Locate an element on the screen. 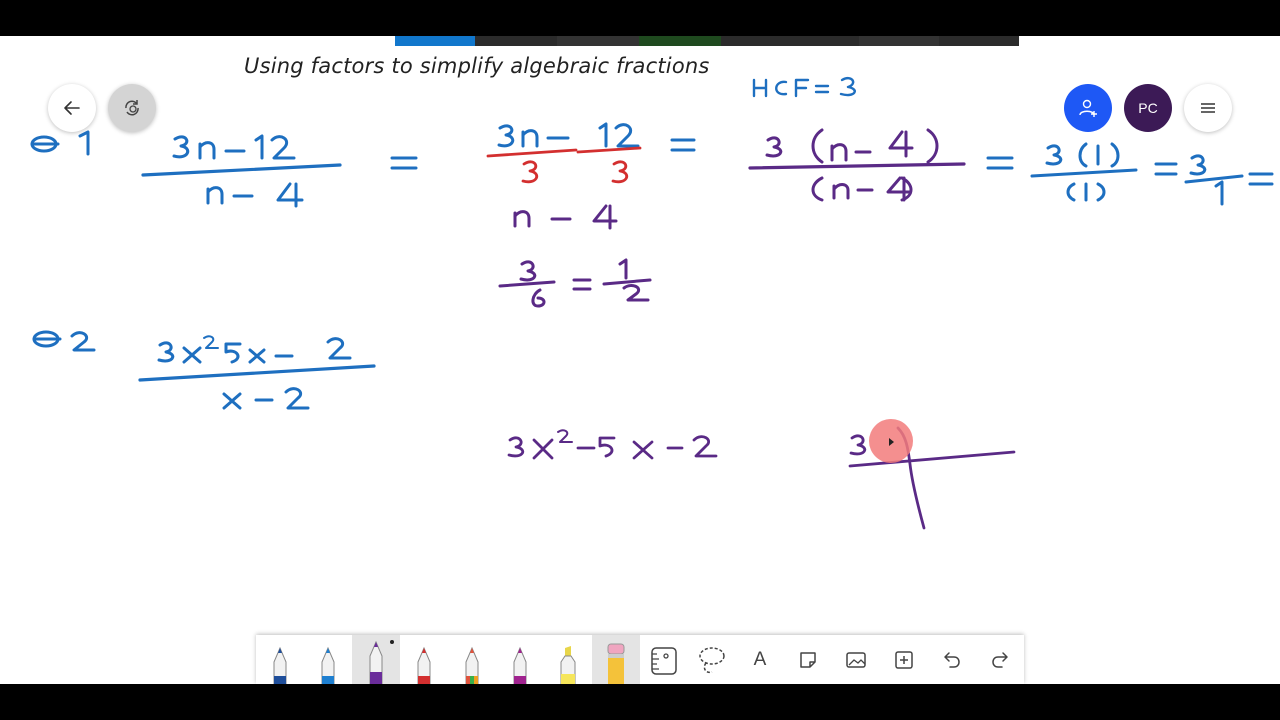  undo-icon is located at coordinates (952, 659).